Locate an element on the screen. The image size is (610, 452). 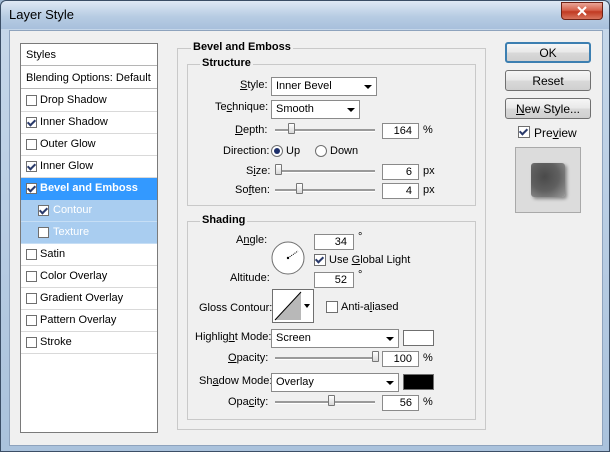
style-item-stroke: Stroke is located at coordinates (89, 343).